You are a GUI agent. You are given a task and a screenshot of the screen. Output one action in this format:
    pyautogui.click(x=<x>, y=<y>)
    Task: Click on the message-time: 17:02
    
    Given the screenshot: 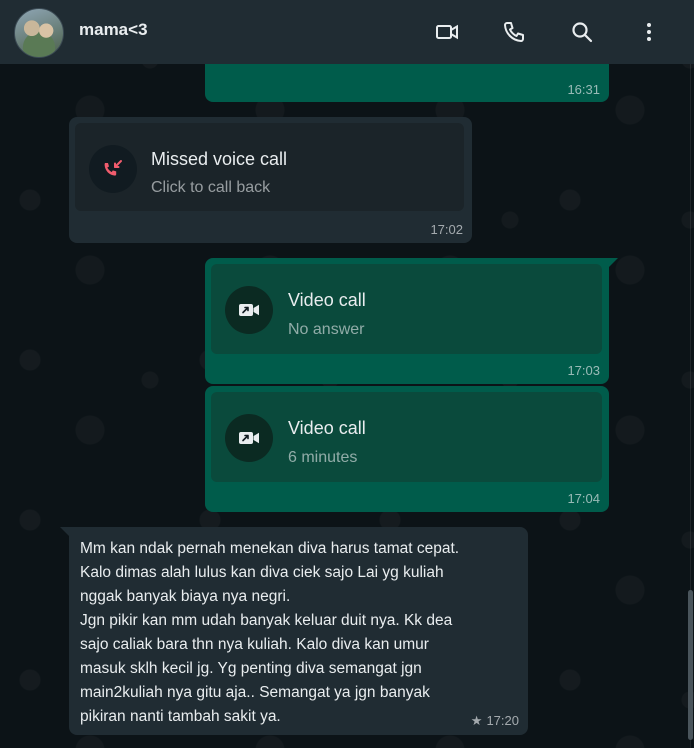 What is the action you would take?
    pyautogui.click(x=446, y=229)
    